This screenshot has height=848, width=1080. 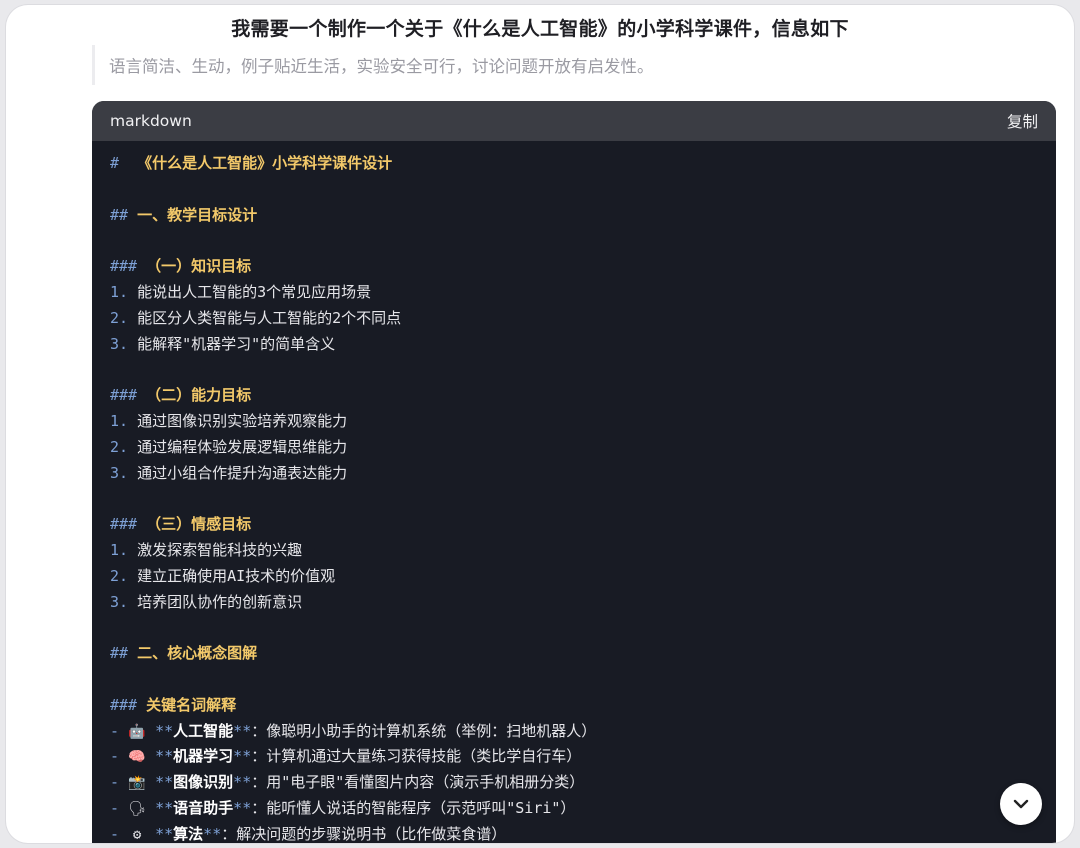 I want to click on code-line-list-item: 3. 培养团队协作的创新意识, so click(x=206, y=601).